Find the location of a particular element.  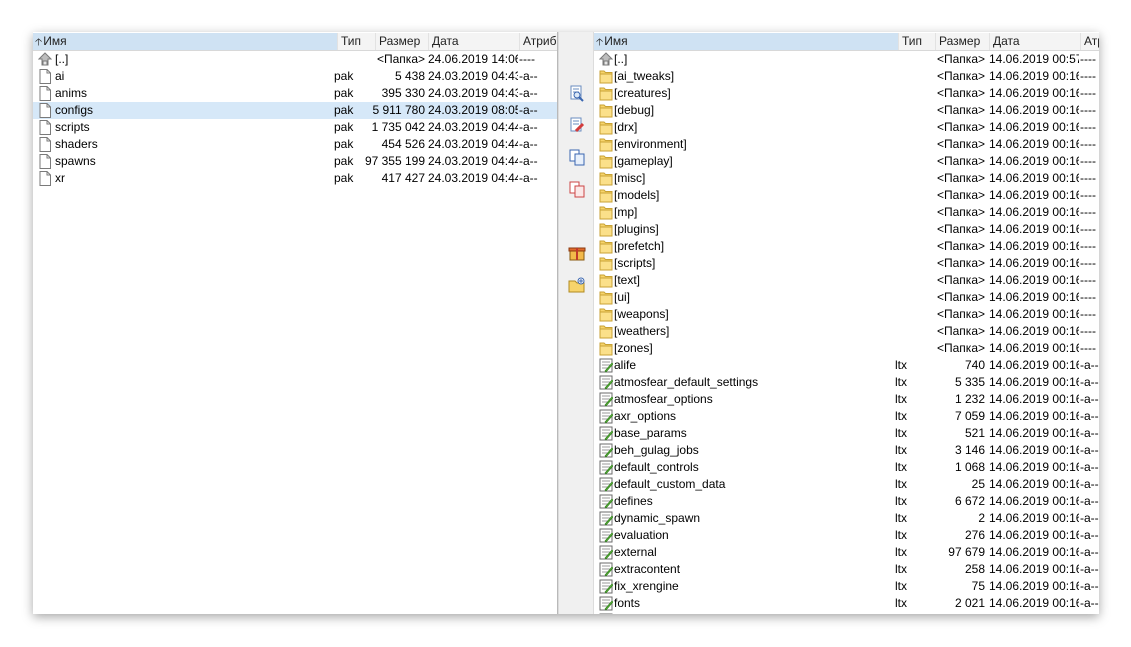

file-row: spawns pak 97 355 199 24.03.2019 04:44 -a-- is located at coordinates (295, 161).